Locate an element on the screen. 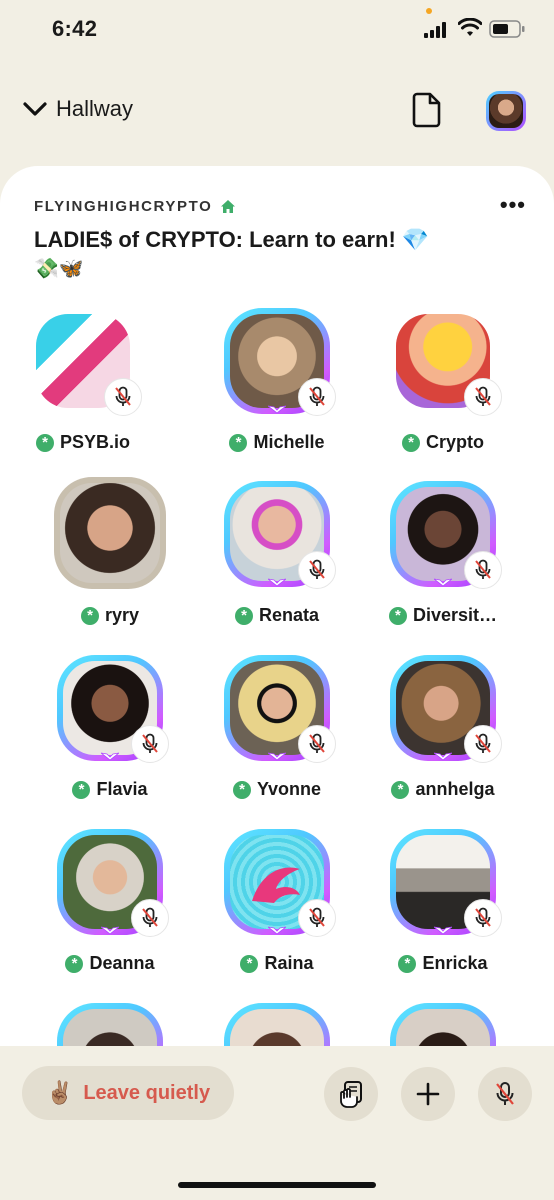 The width and height of the screenshot is (554, 1200). add-button is located at coordinates (428, 1094).